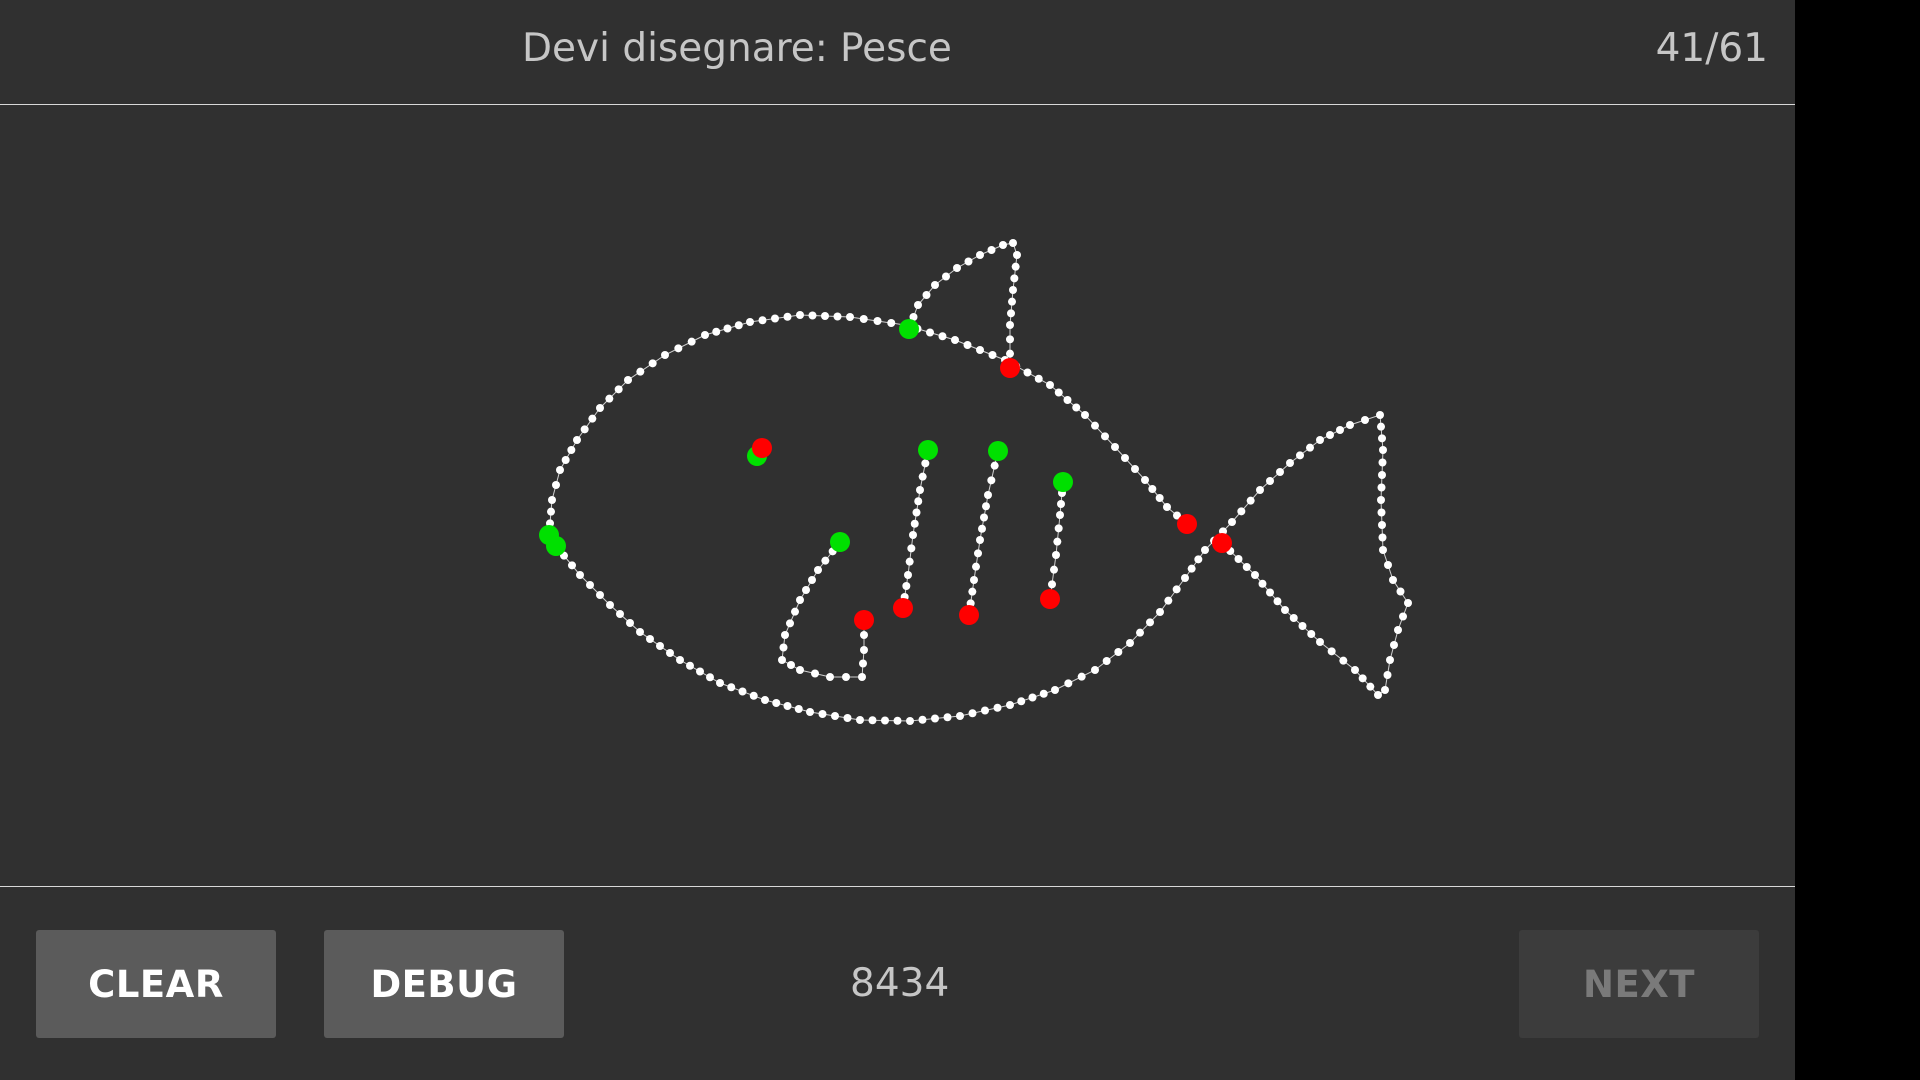 This screenshot has height=1080, width=1920. I want to click on stroke-path, so click(982, 568).